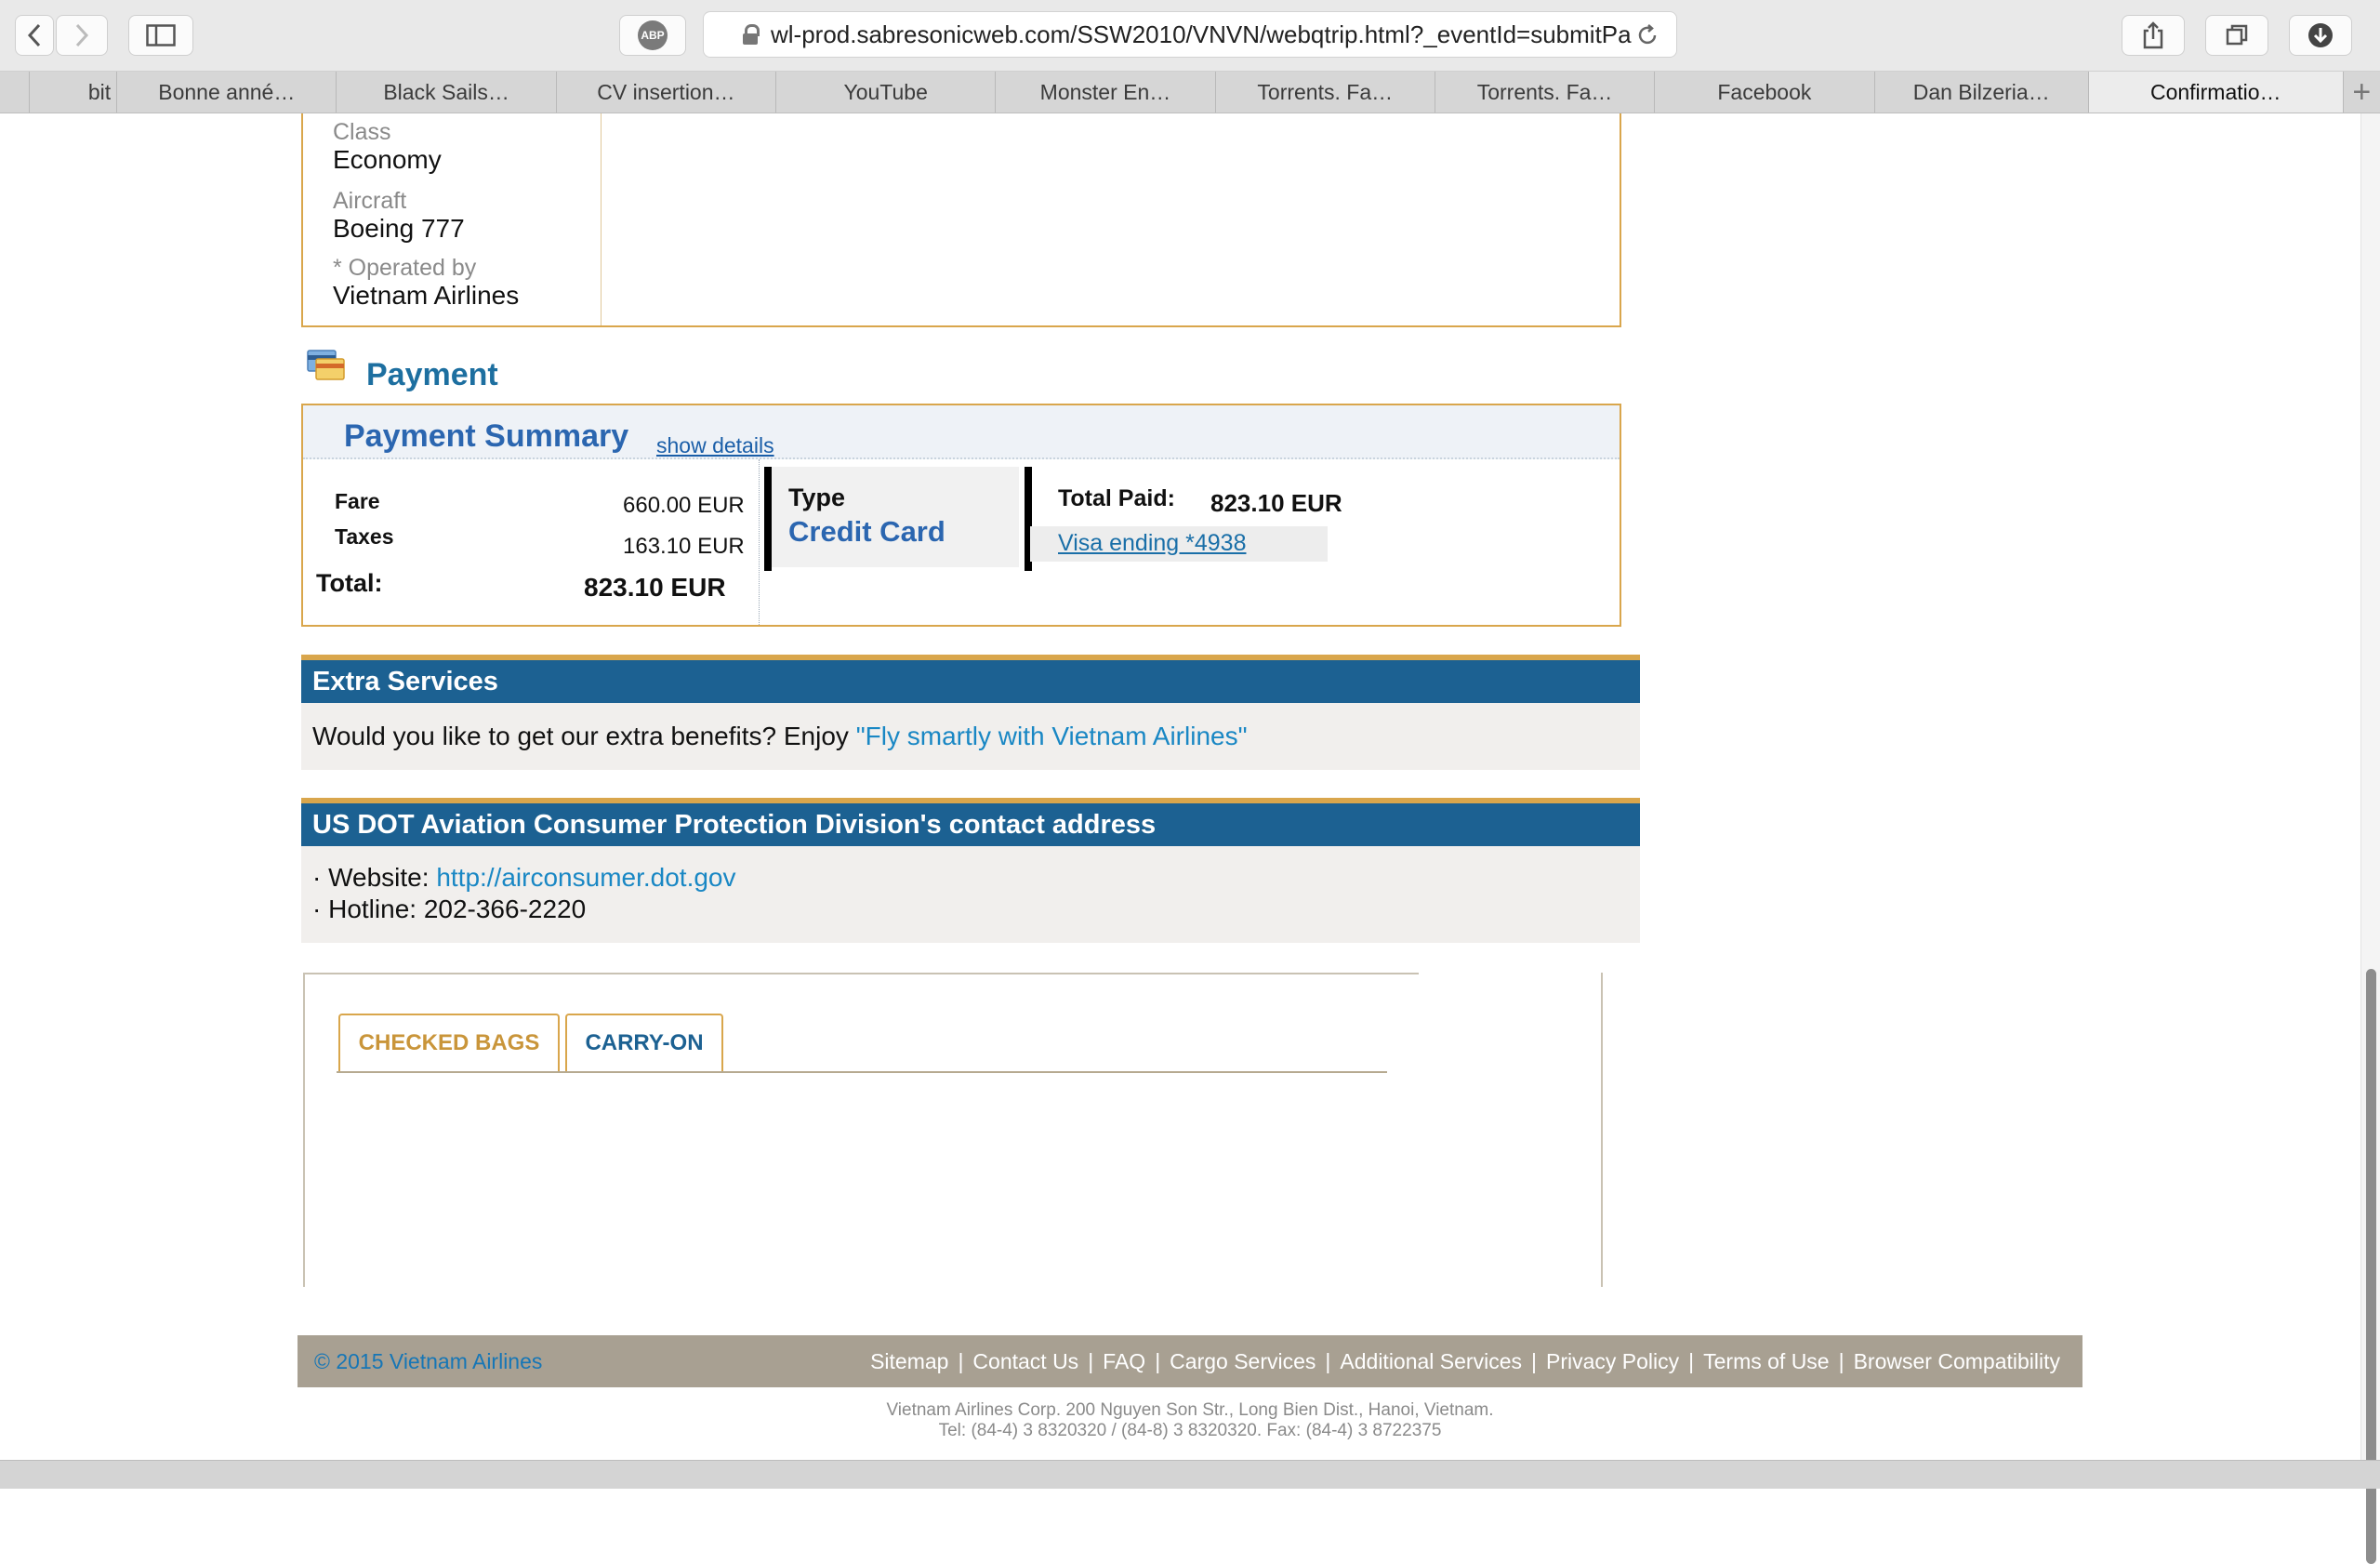 Image resolution: width=2380 pixels, height=1564 pixels. I want to click on forward-button, so click(82, 36).